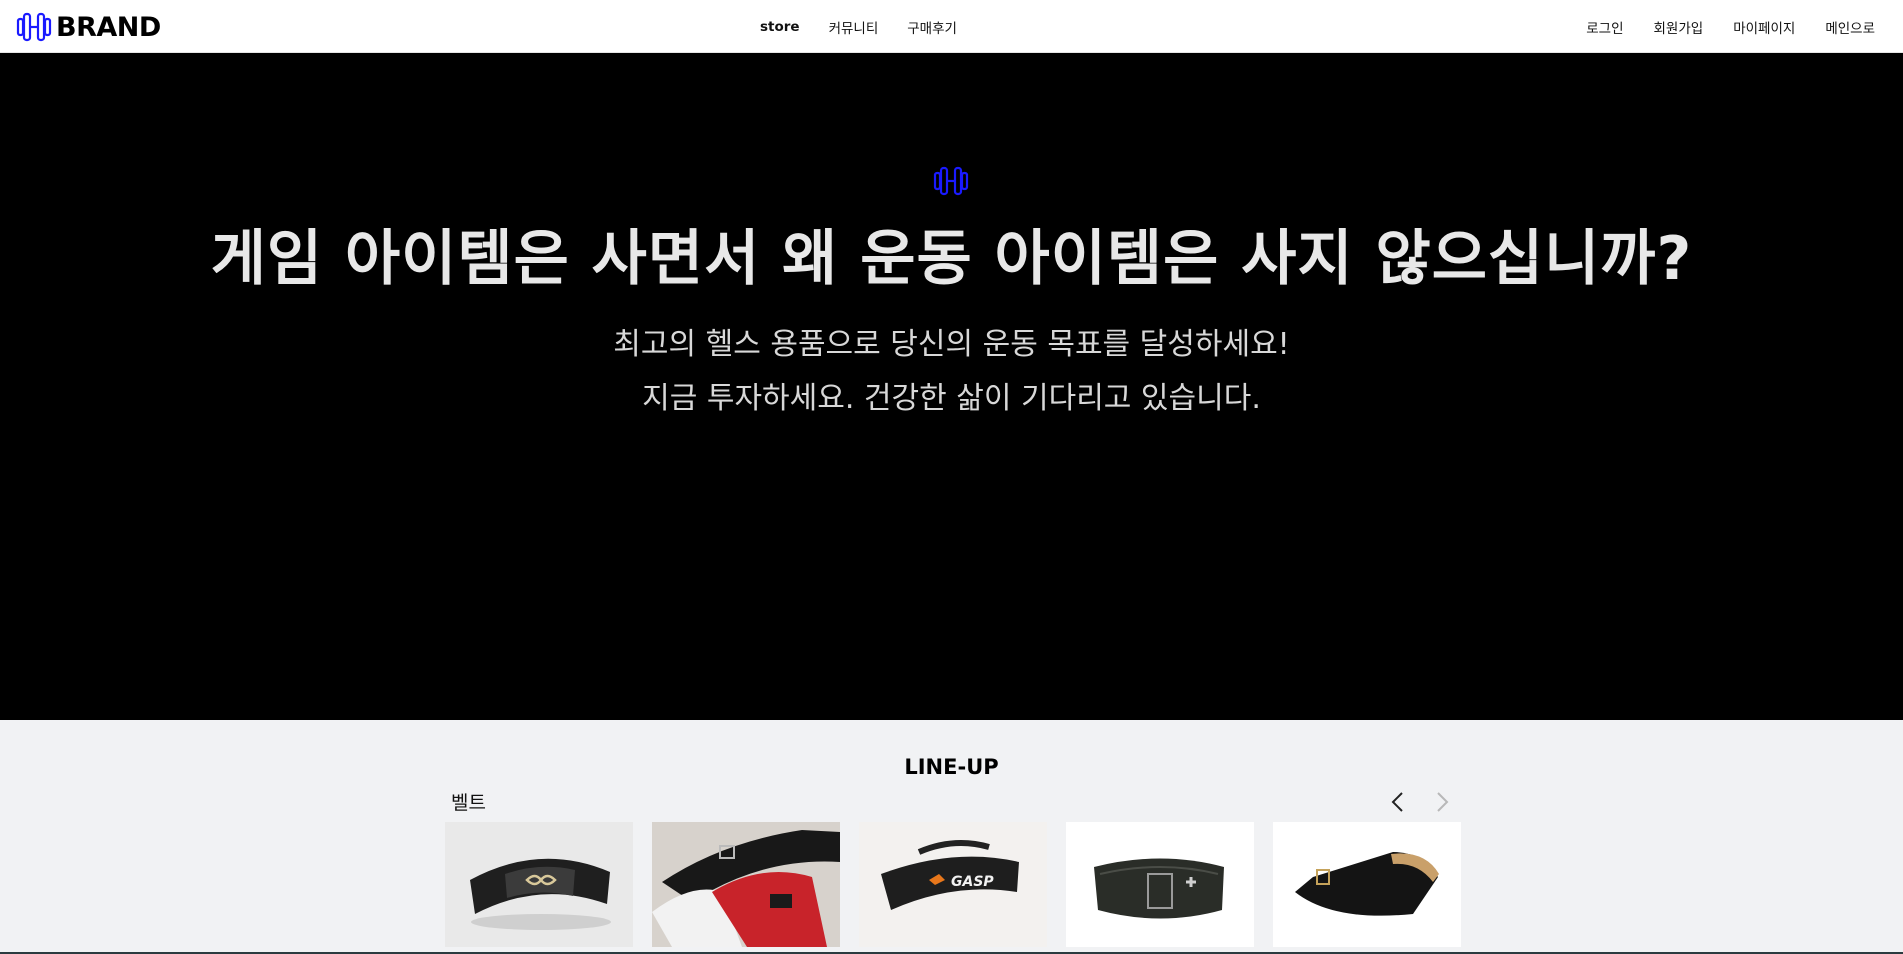  What do you see at coordinates (108, 27) in the screenshot?
I see `brand-name: BRAND` at bounding box center [108, 27].